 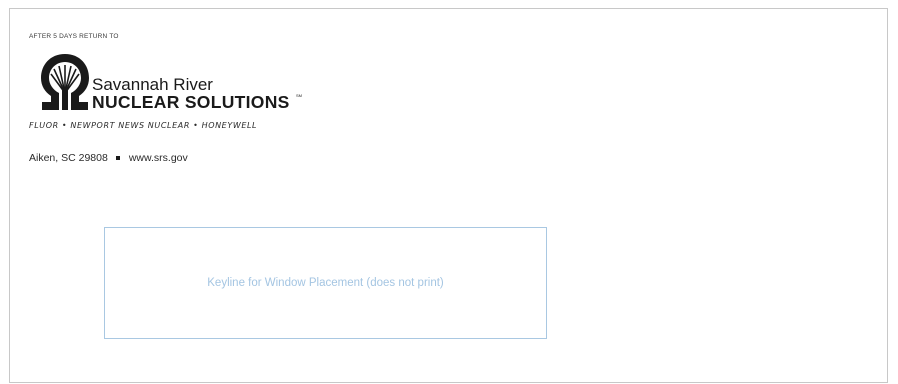 I want to click on website-link: www.srs.gov, so click(x=158, y=158).